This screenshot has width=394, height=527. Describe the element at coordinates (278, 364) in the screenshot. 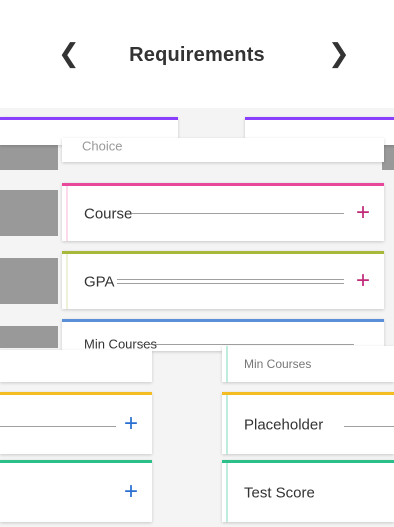

I see `card-label: Min Courses` at that location.